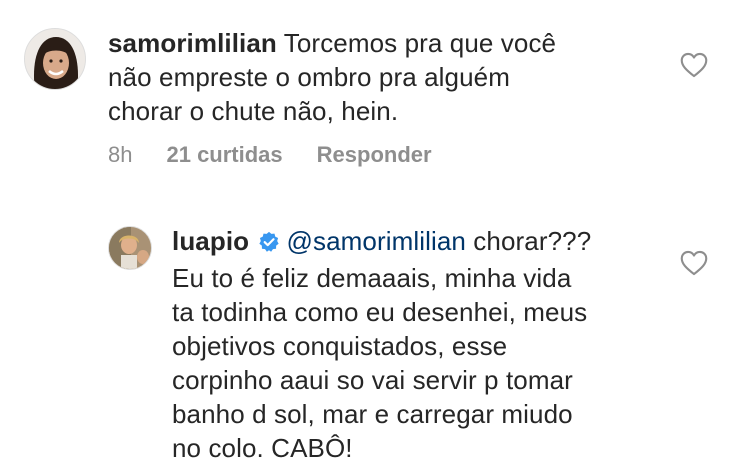 Image resolution: width=750 pixels, height=465 pixels. I want to click on comment-likes-count: 21 curtidas, so click(224, 155).